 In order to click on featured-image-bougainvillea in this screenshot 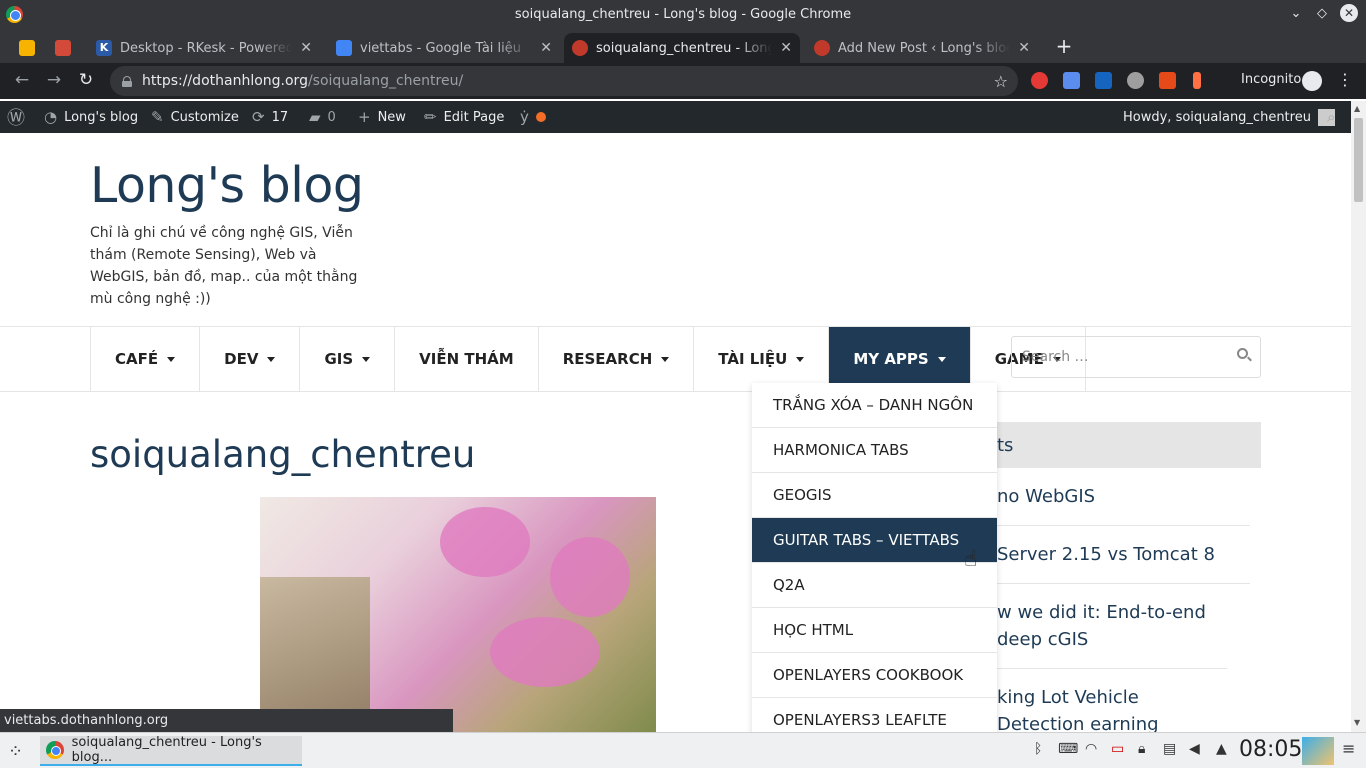, I will do `click(458, 614)`.